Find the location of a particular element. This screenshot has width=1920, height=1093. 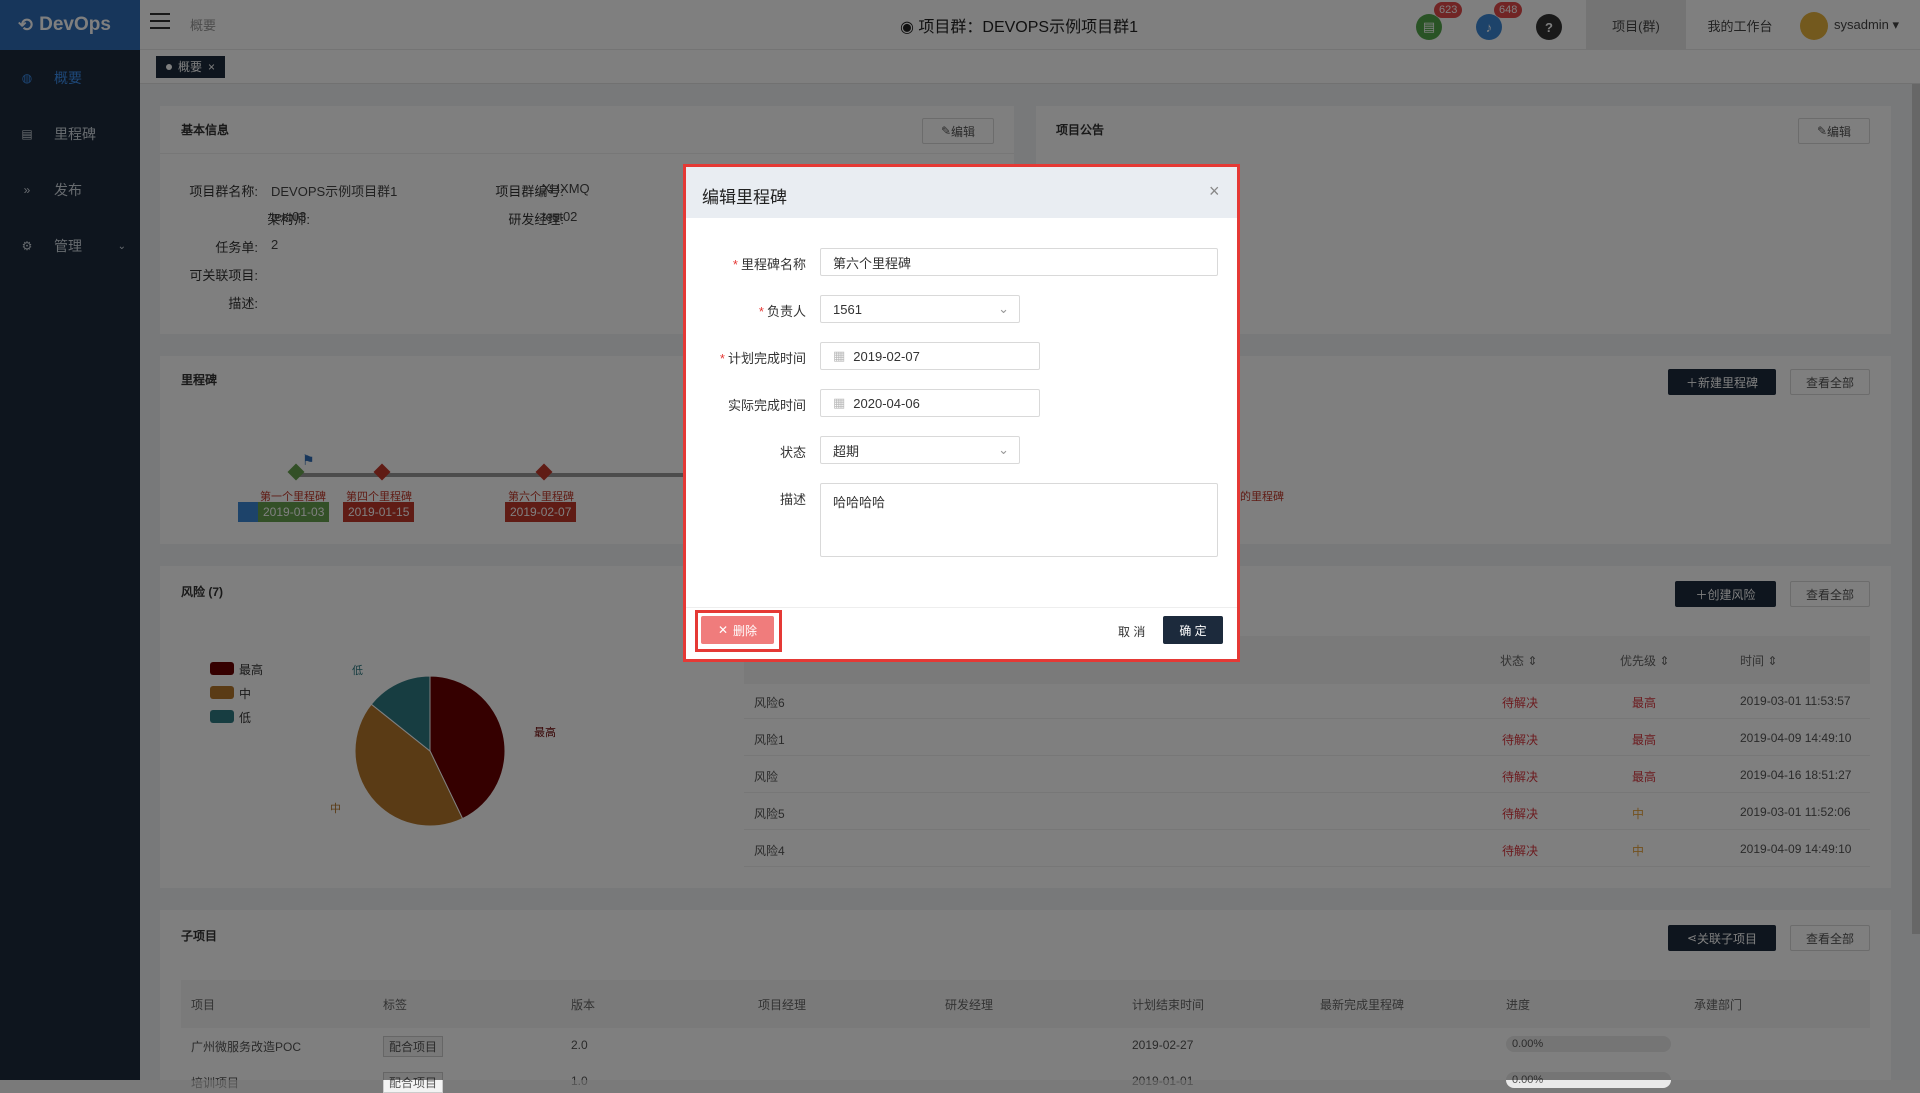

close-icon: ✕ is located at coordinates (723, 630).